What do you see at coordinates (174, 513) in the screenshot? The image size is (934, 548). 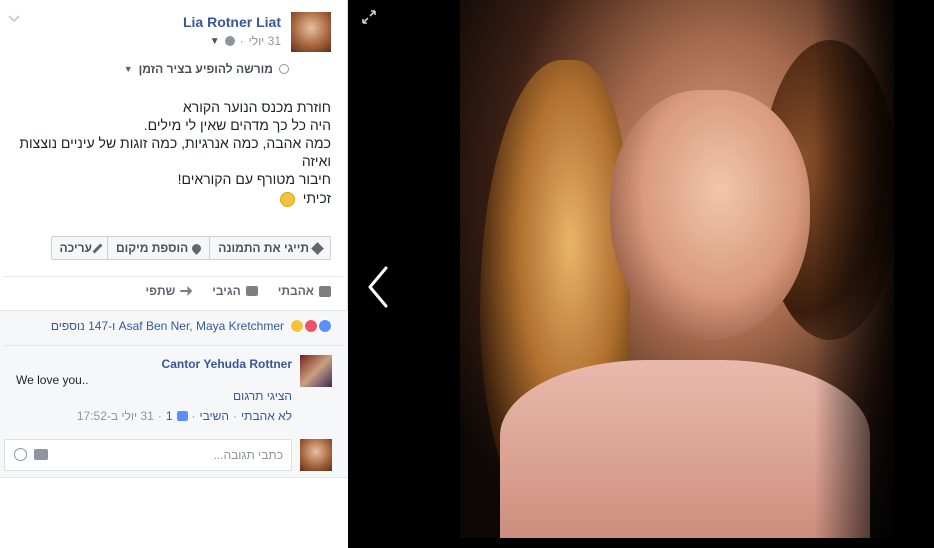 I see `panel-blank` at bounding box center [174, 513].